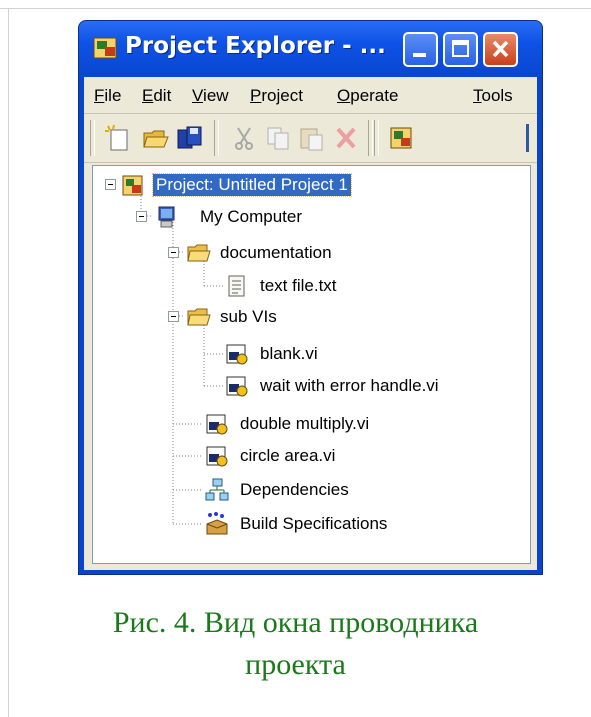 The image size is (591, 717). I want to click on tree-node-label: double multiply.vi, so click(305, 423).